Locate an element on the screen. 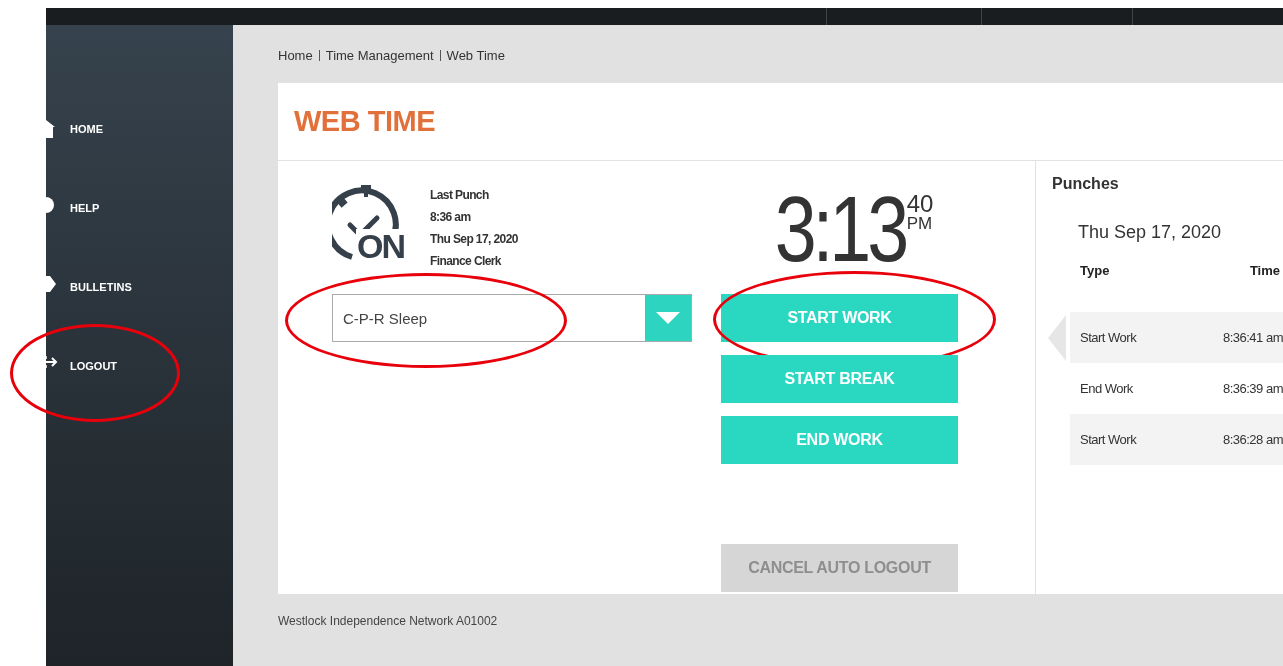 The image size is (1283, 666). last-punch-text: Thu Sep 17, 2020 is located at coordinates (474, 239).